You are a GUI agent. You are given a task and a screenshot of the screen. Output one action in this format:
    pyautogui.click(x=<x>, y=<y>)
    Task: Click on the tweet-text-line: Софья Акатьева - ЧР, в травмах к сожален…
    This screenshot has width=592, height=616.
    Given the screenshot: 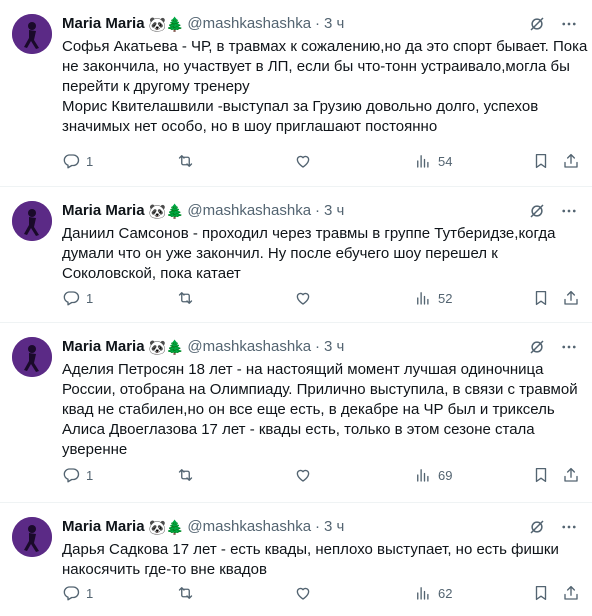 What is the action you would take?
    pyautogui.click(x=325, y=46)
    